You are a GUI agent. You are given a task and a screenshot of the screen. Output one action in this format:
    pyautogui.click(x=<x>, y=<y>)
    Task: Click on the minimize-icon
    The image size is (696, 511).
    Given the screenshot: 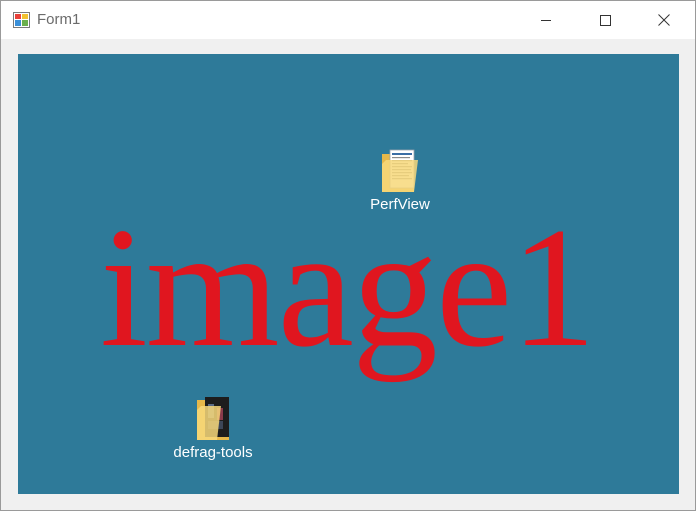 What is the action you would take?
    pyautogui.click(x=546, y=20)
    